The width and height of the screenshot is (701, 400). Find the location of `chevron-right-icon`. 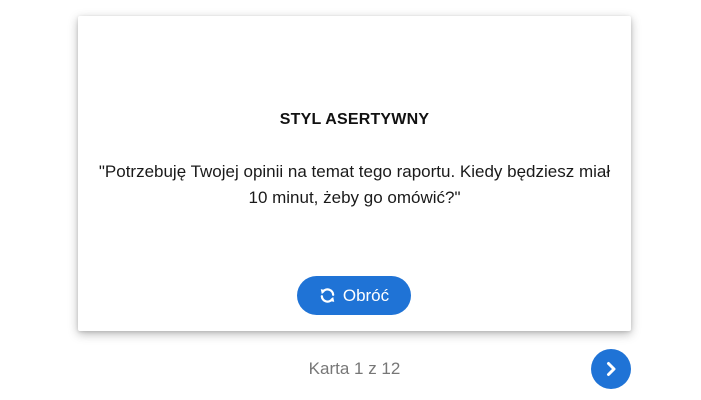

chevron-right-icon is located at coordinates (611, 369).